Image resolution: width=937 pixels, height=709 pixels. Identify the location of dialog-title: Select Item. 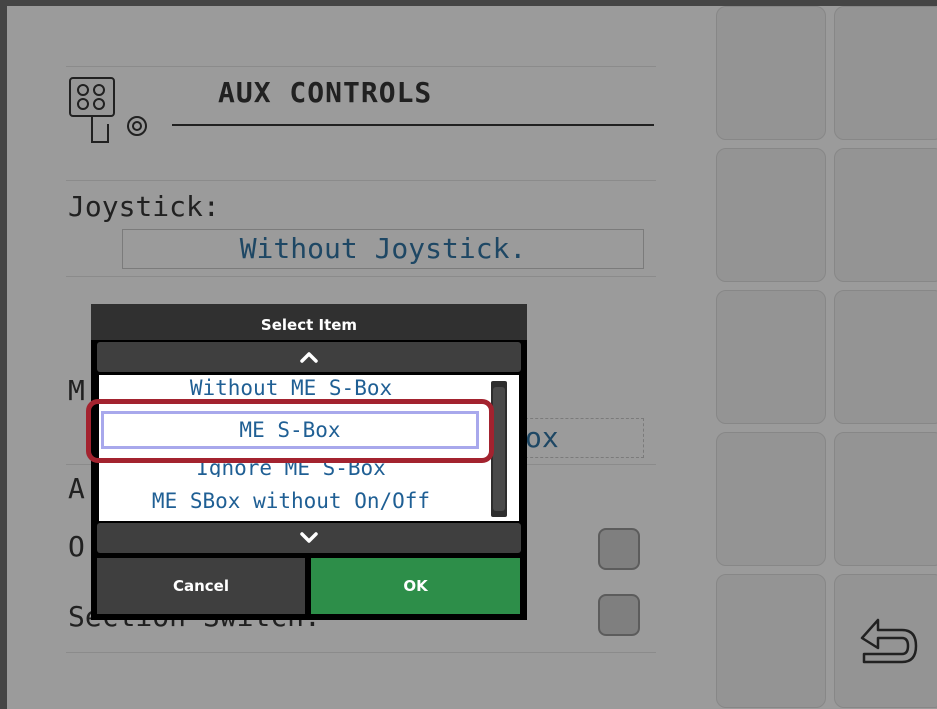
(309, 325).